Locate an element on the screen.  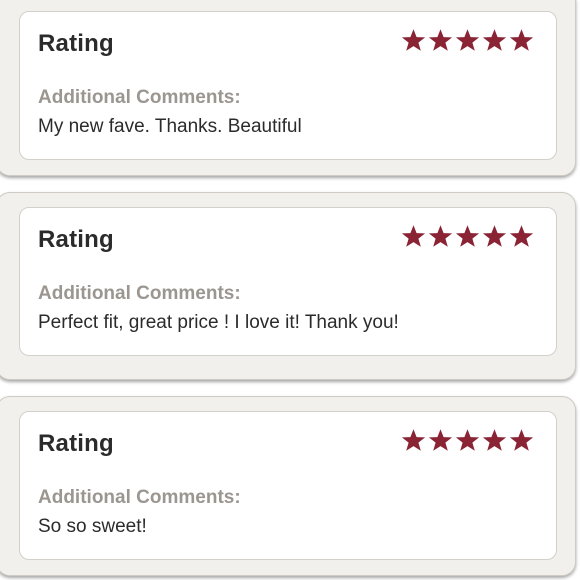
comment-text: My new fave. Thanks. Beautiful is located at coordinates (170, 126).